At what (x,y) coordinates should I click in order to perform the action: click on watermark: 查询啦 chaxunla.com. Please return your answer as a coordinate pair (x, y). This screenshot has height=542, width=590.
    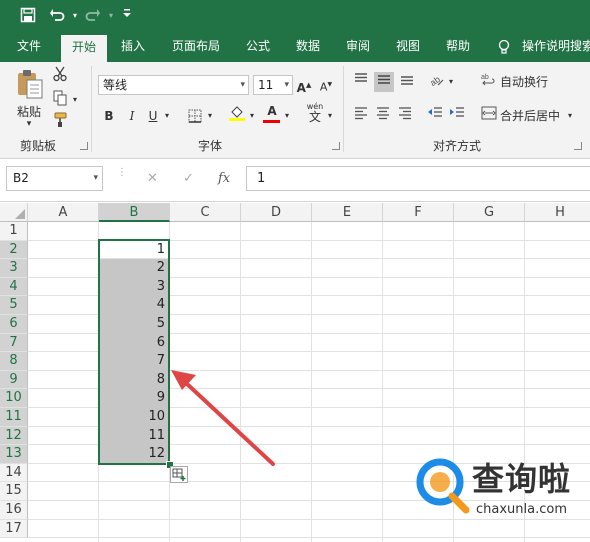
    Looking at the image, I should click on (502, 487).